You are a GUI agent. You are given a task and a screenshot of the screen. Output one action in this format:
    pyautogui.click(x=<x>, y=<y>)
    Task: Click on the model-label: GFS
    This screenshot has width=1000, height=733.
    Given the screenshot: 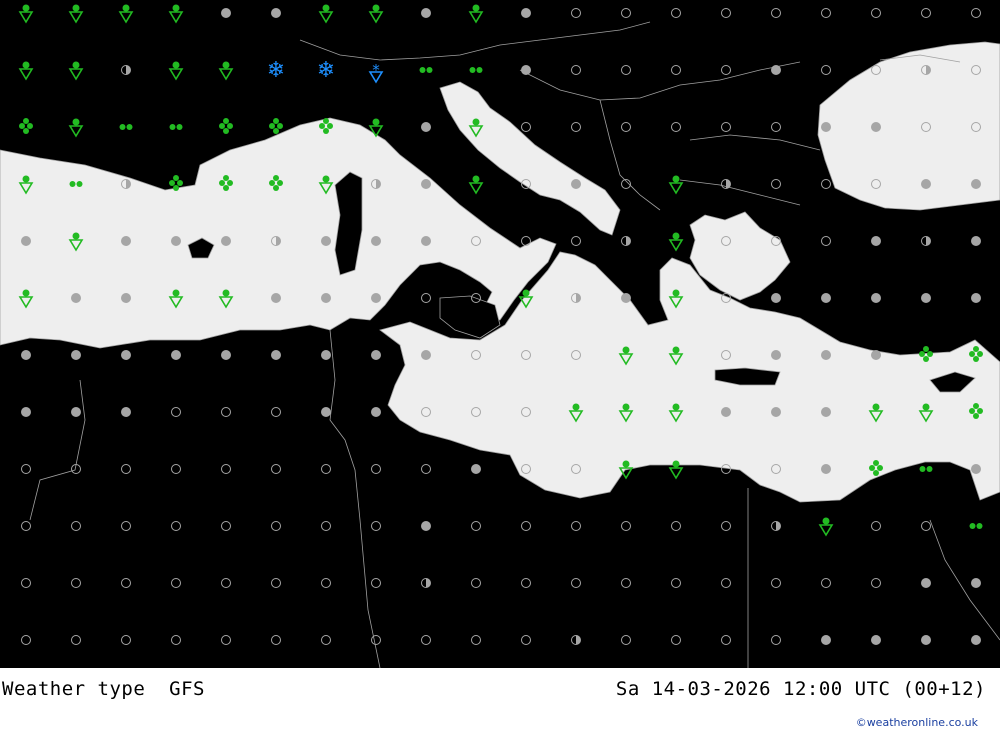 What is the action you would take?
    pyautogui.click(x=187, y=689)
    